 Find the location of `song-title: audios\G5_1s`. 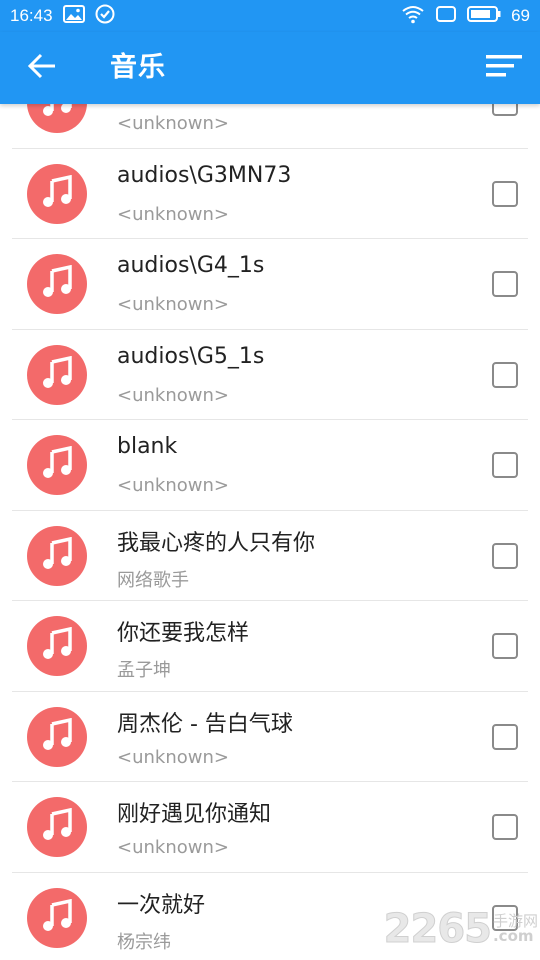

song-title: audios\G5_1s is located at coordinates (191, 356).